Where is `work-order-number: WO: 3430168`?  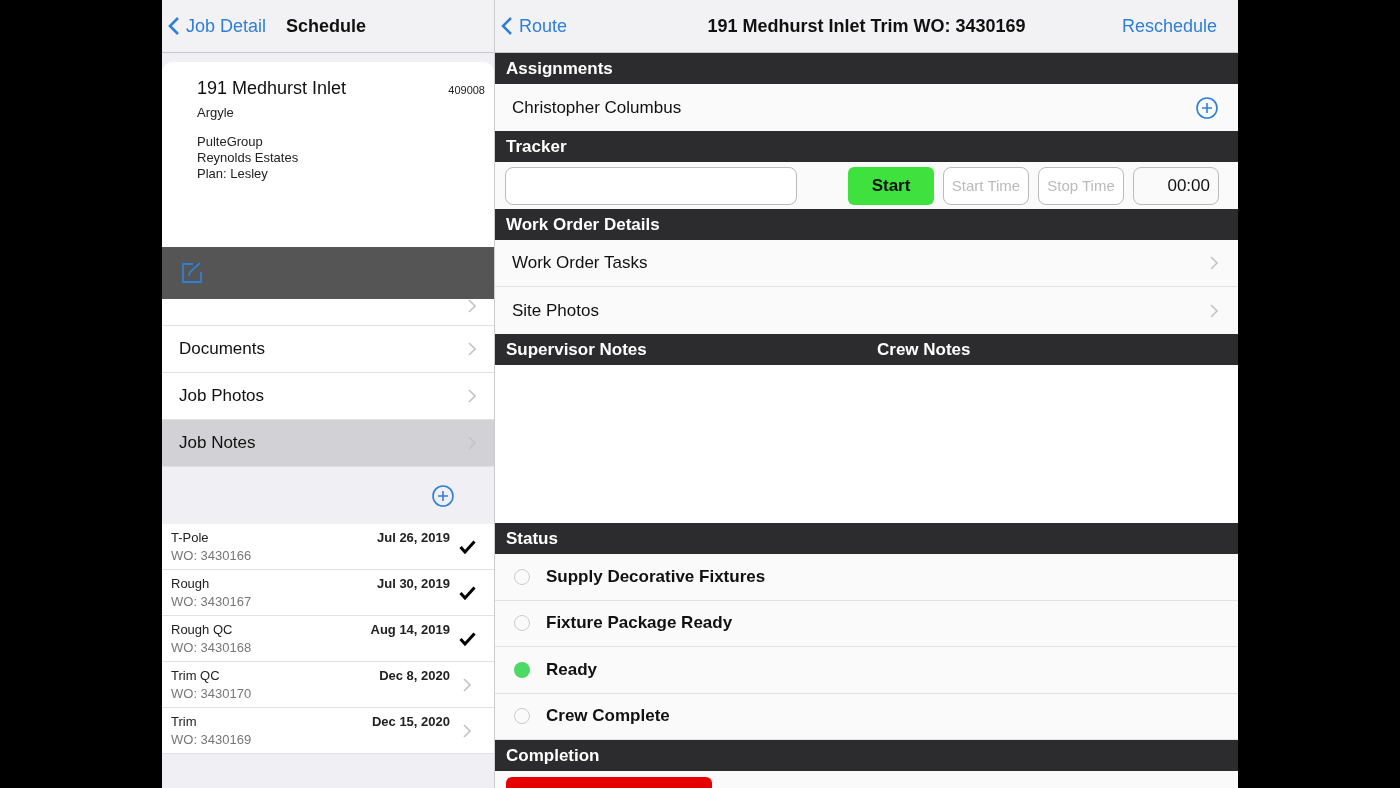
work-order-number: WO: 3430168 is located at coordinates (212, 647).